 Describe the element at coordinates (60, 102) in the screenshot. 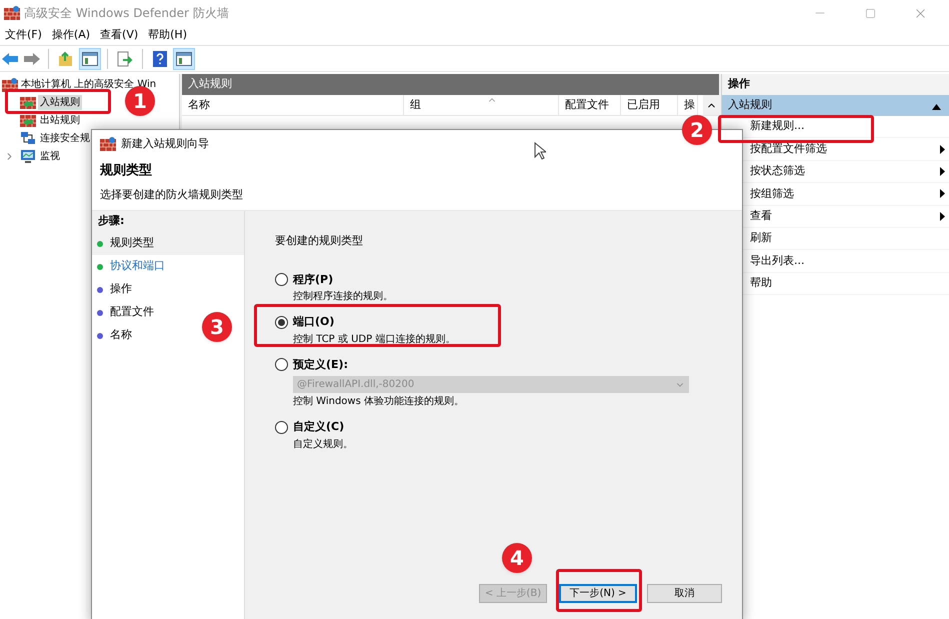

I see `tree-item: 入站规则` at that location.